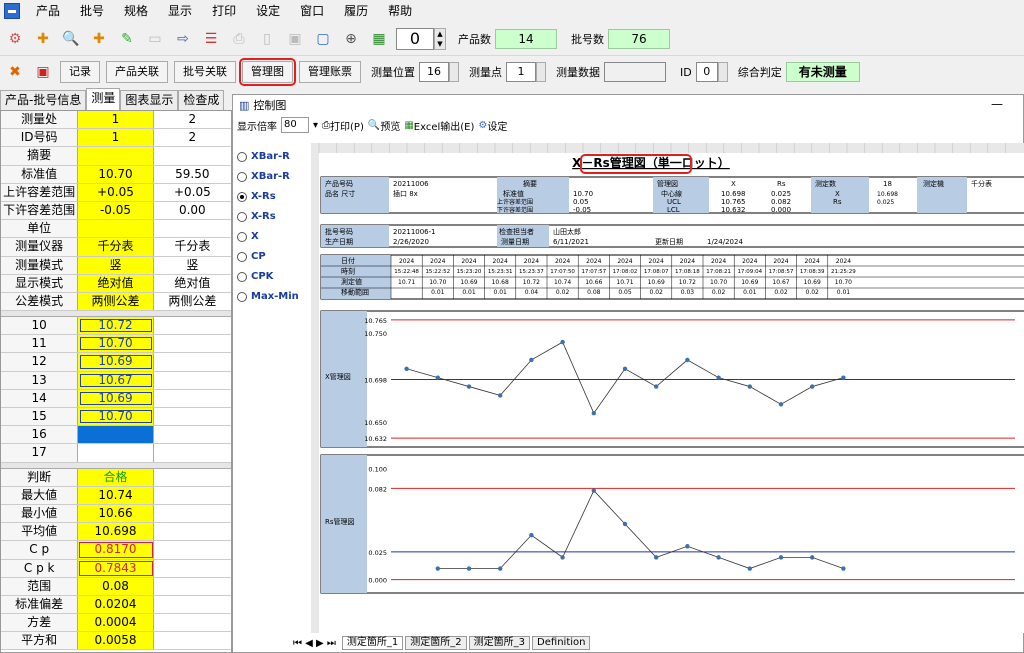  Describe the element at coordinates (436, 643) in the screenshot. I see `sheet-tab-2: 测定箇所_2` at that location.